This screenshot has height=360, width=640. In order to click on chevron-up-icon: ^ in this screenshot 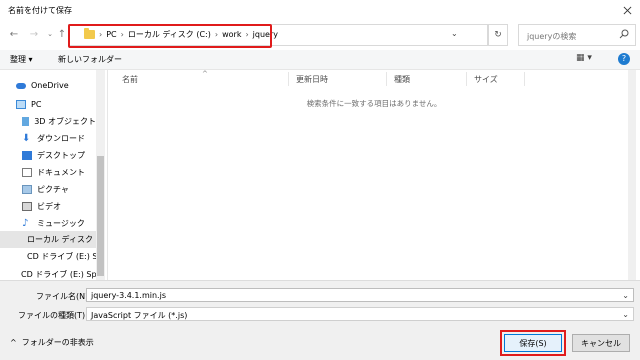, I will do `click(13, 342)`.